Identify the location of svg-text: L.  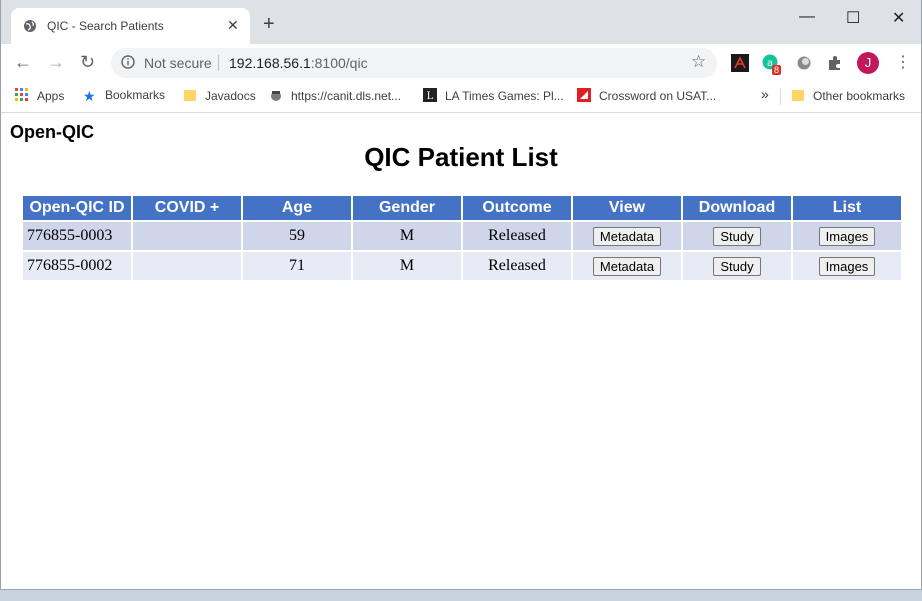
(430, 96).